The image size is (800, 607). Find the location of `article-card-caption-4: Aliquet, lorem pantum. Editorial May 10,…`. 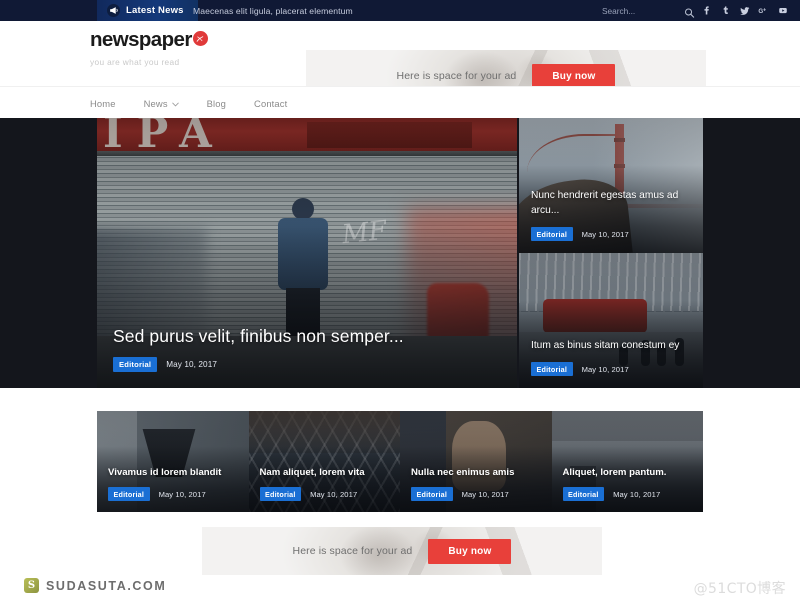

article-card-caption-4: Aliquet, lorem pantum. Editorial May 10,… is located at coordinates (629, 484).